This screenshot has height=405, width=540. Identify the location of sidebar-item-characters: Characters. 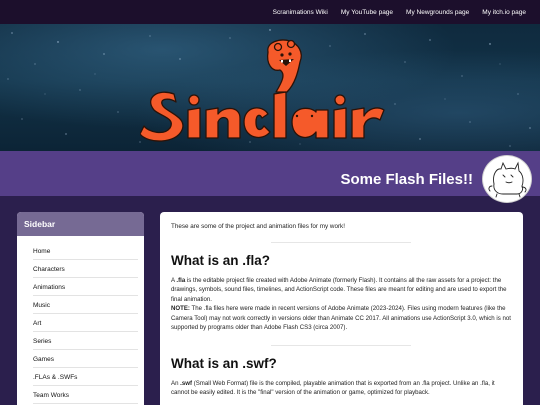
(85, 269).